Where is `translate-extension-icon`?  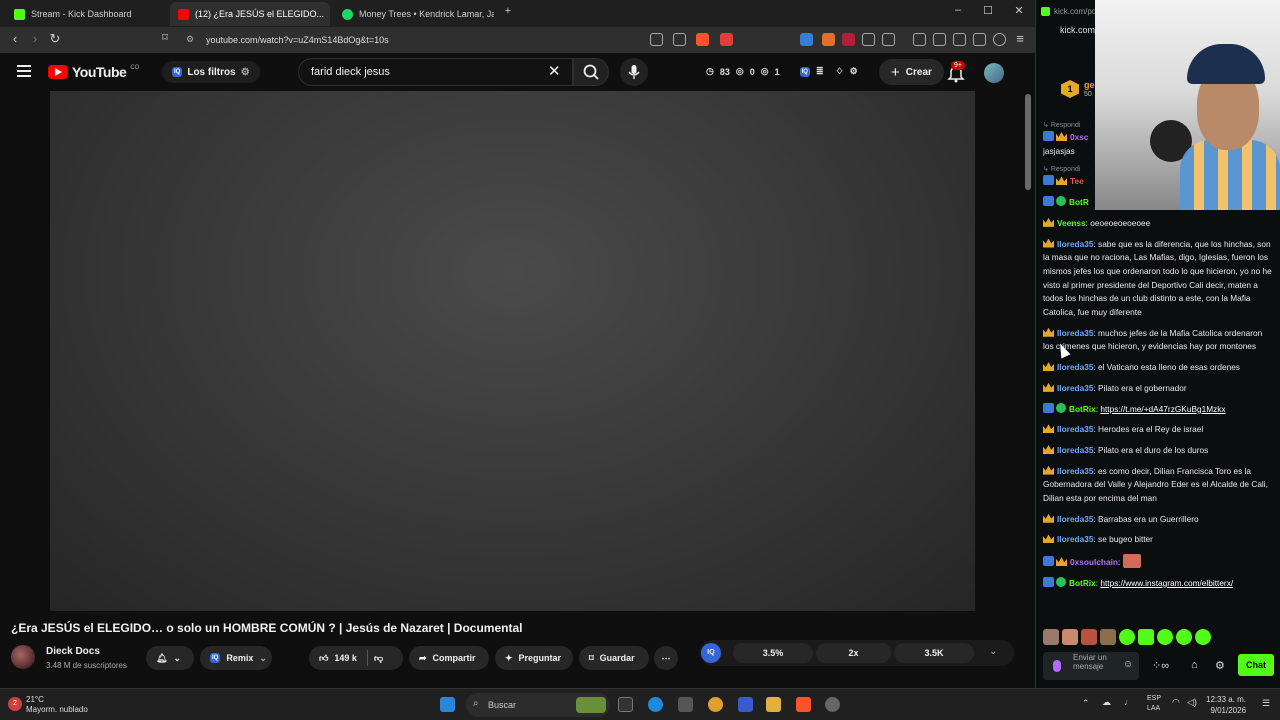
translate-extension-icon is located at coordinates (806, 39).